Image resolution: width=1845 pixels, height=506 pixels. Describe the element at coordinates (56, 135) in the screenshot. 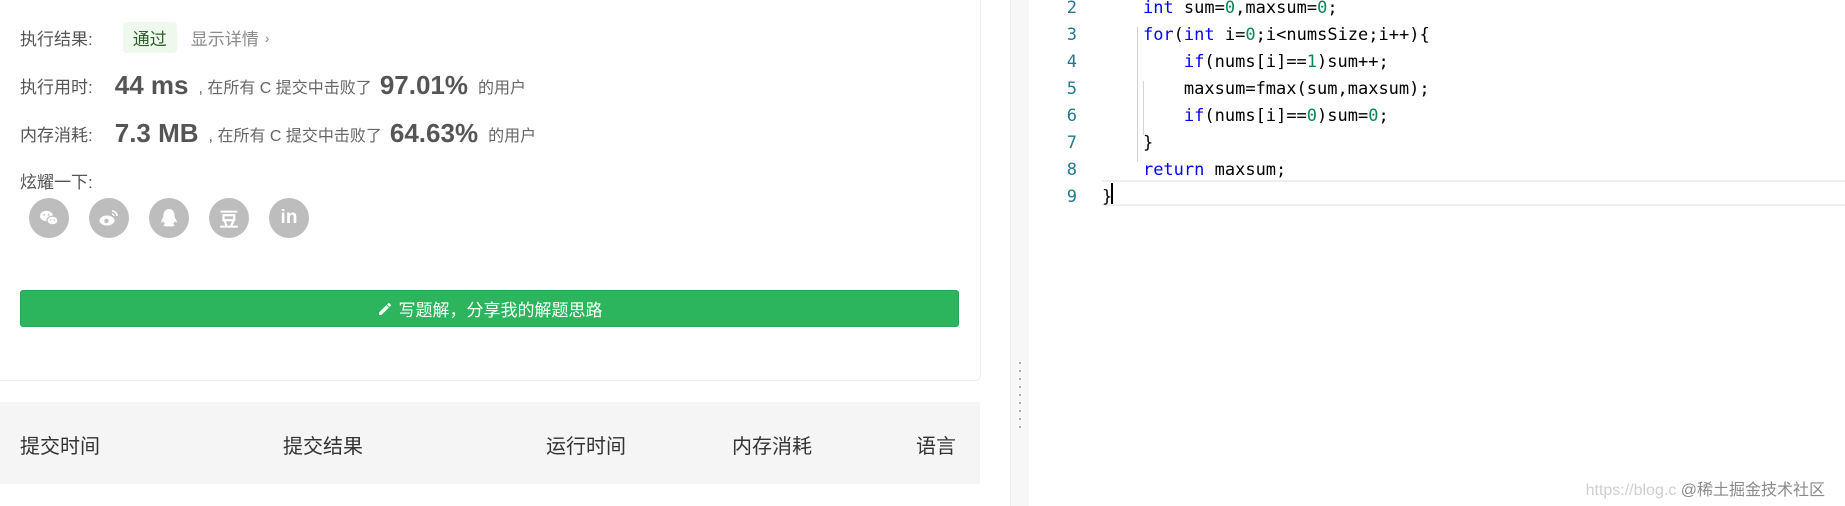

I see `memory-label: 内存消耗:` at that location.